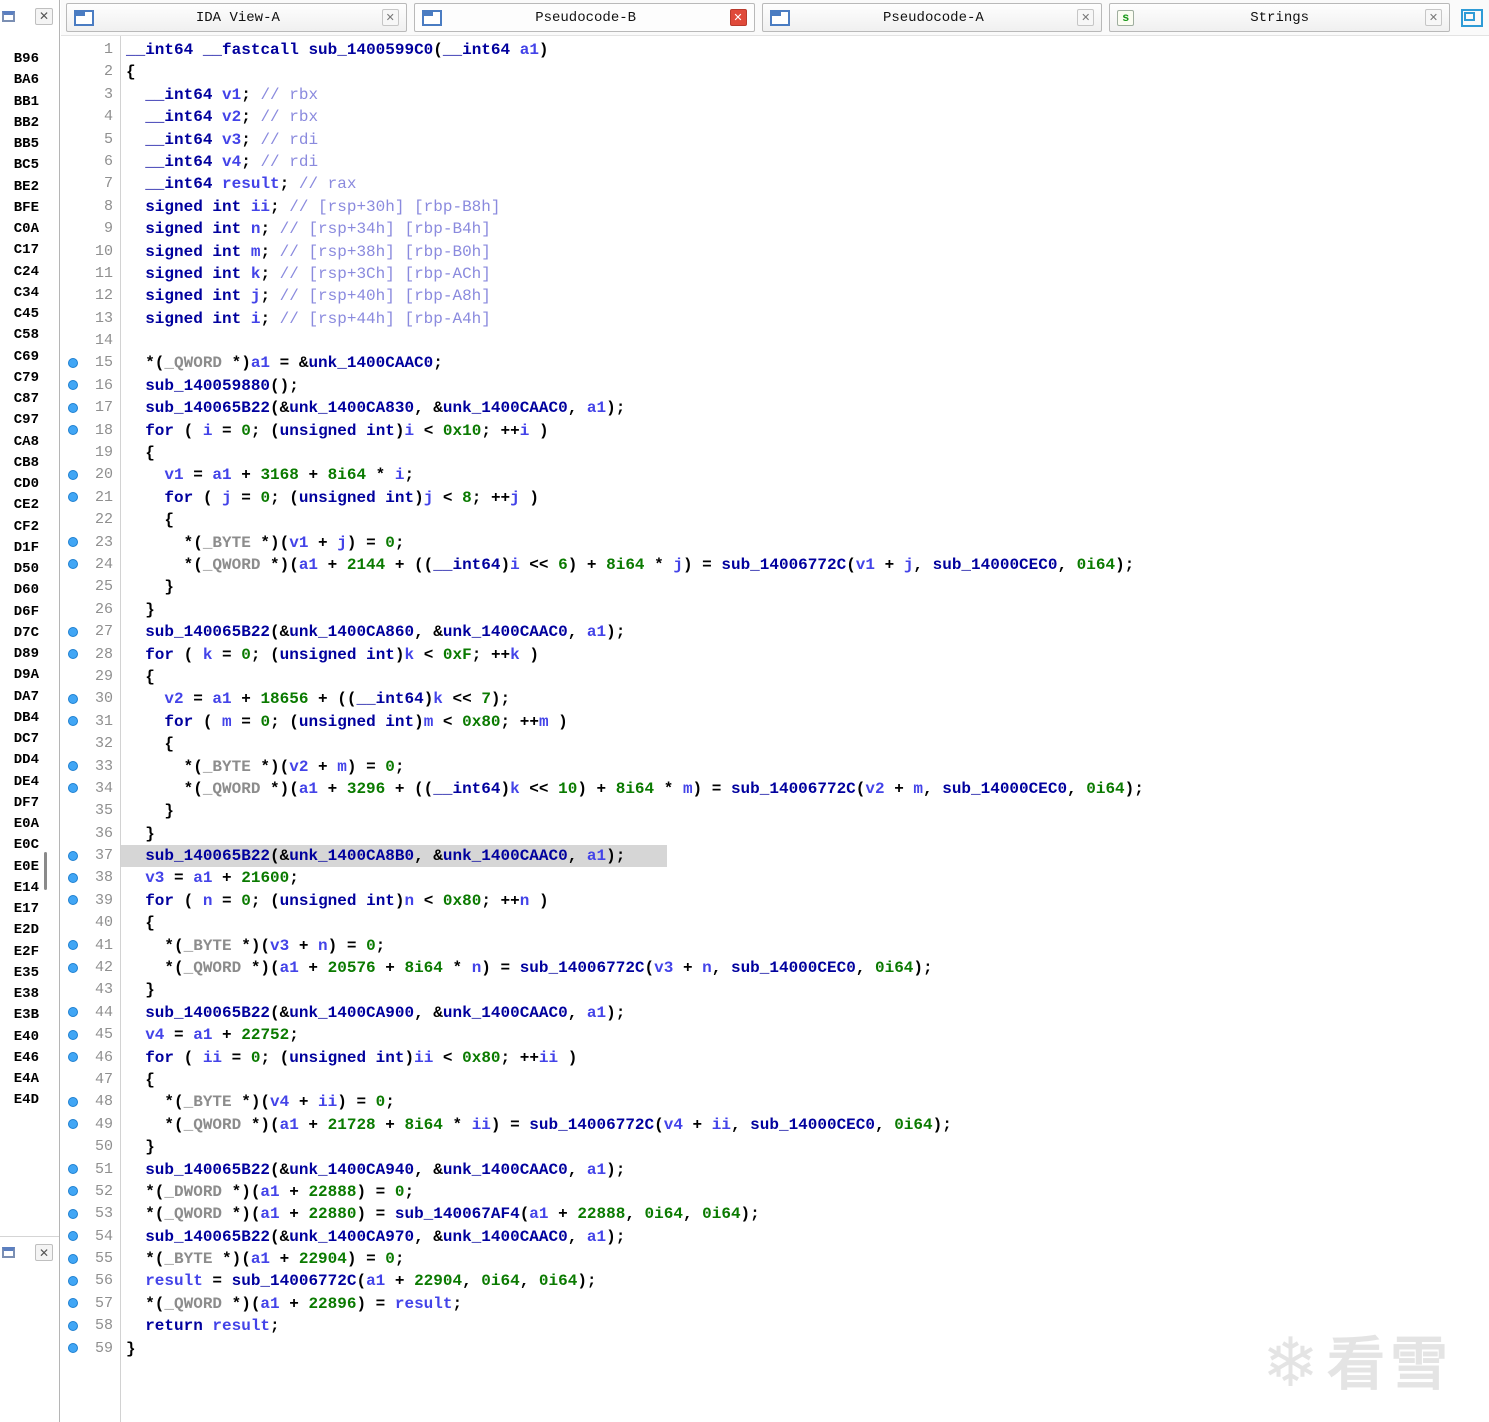 This screenshot has width=1489, height=1422. What do you see at coordinates (775, 475) in the screenshot?
I see `code-line: 20 v1 = a1 + 3168 + 8i64 * i;` at bounding box center [775, 475].